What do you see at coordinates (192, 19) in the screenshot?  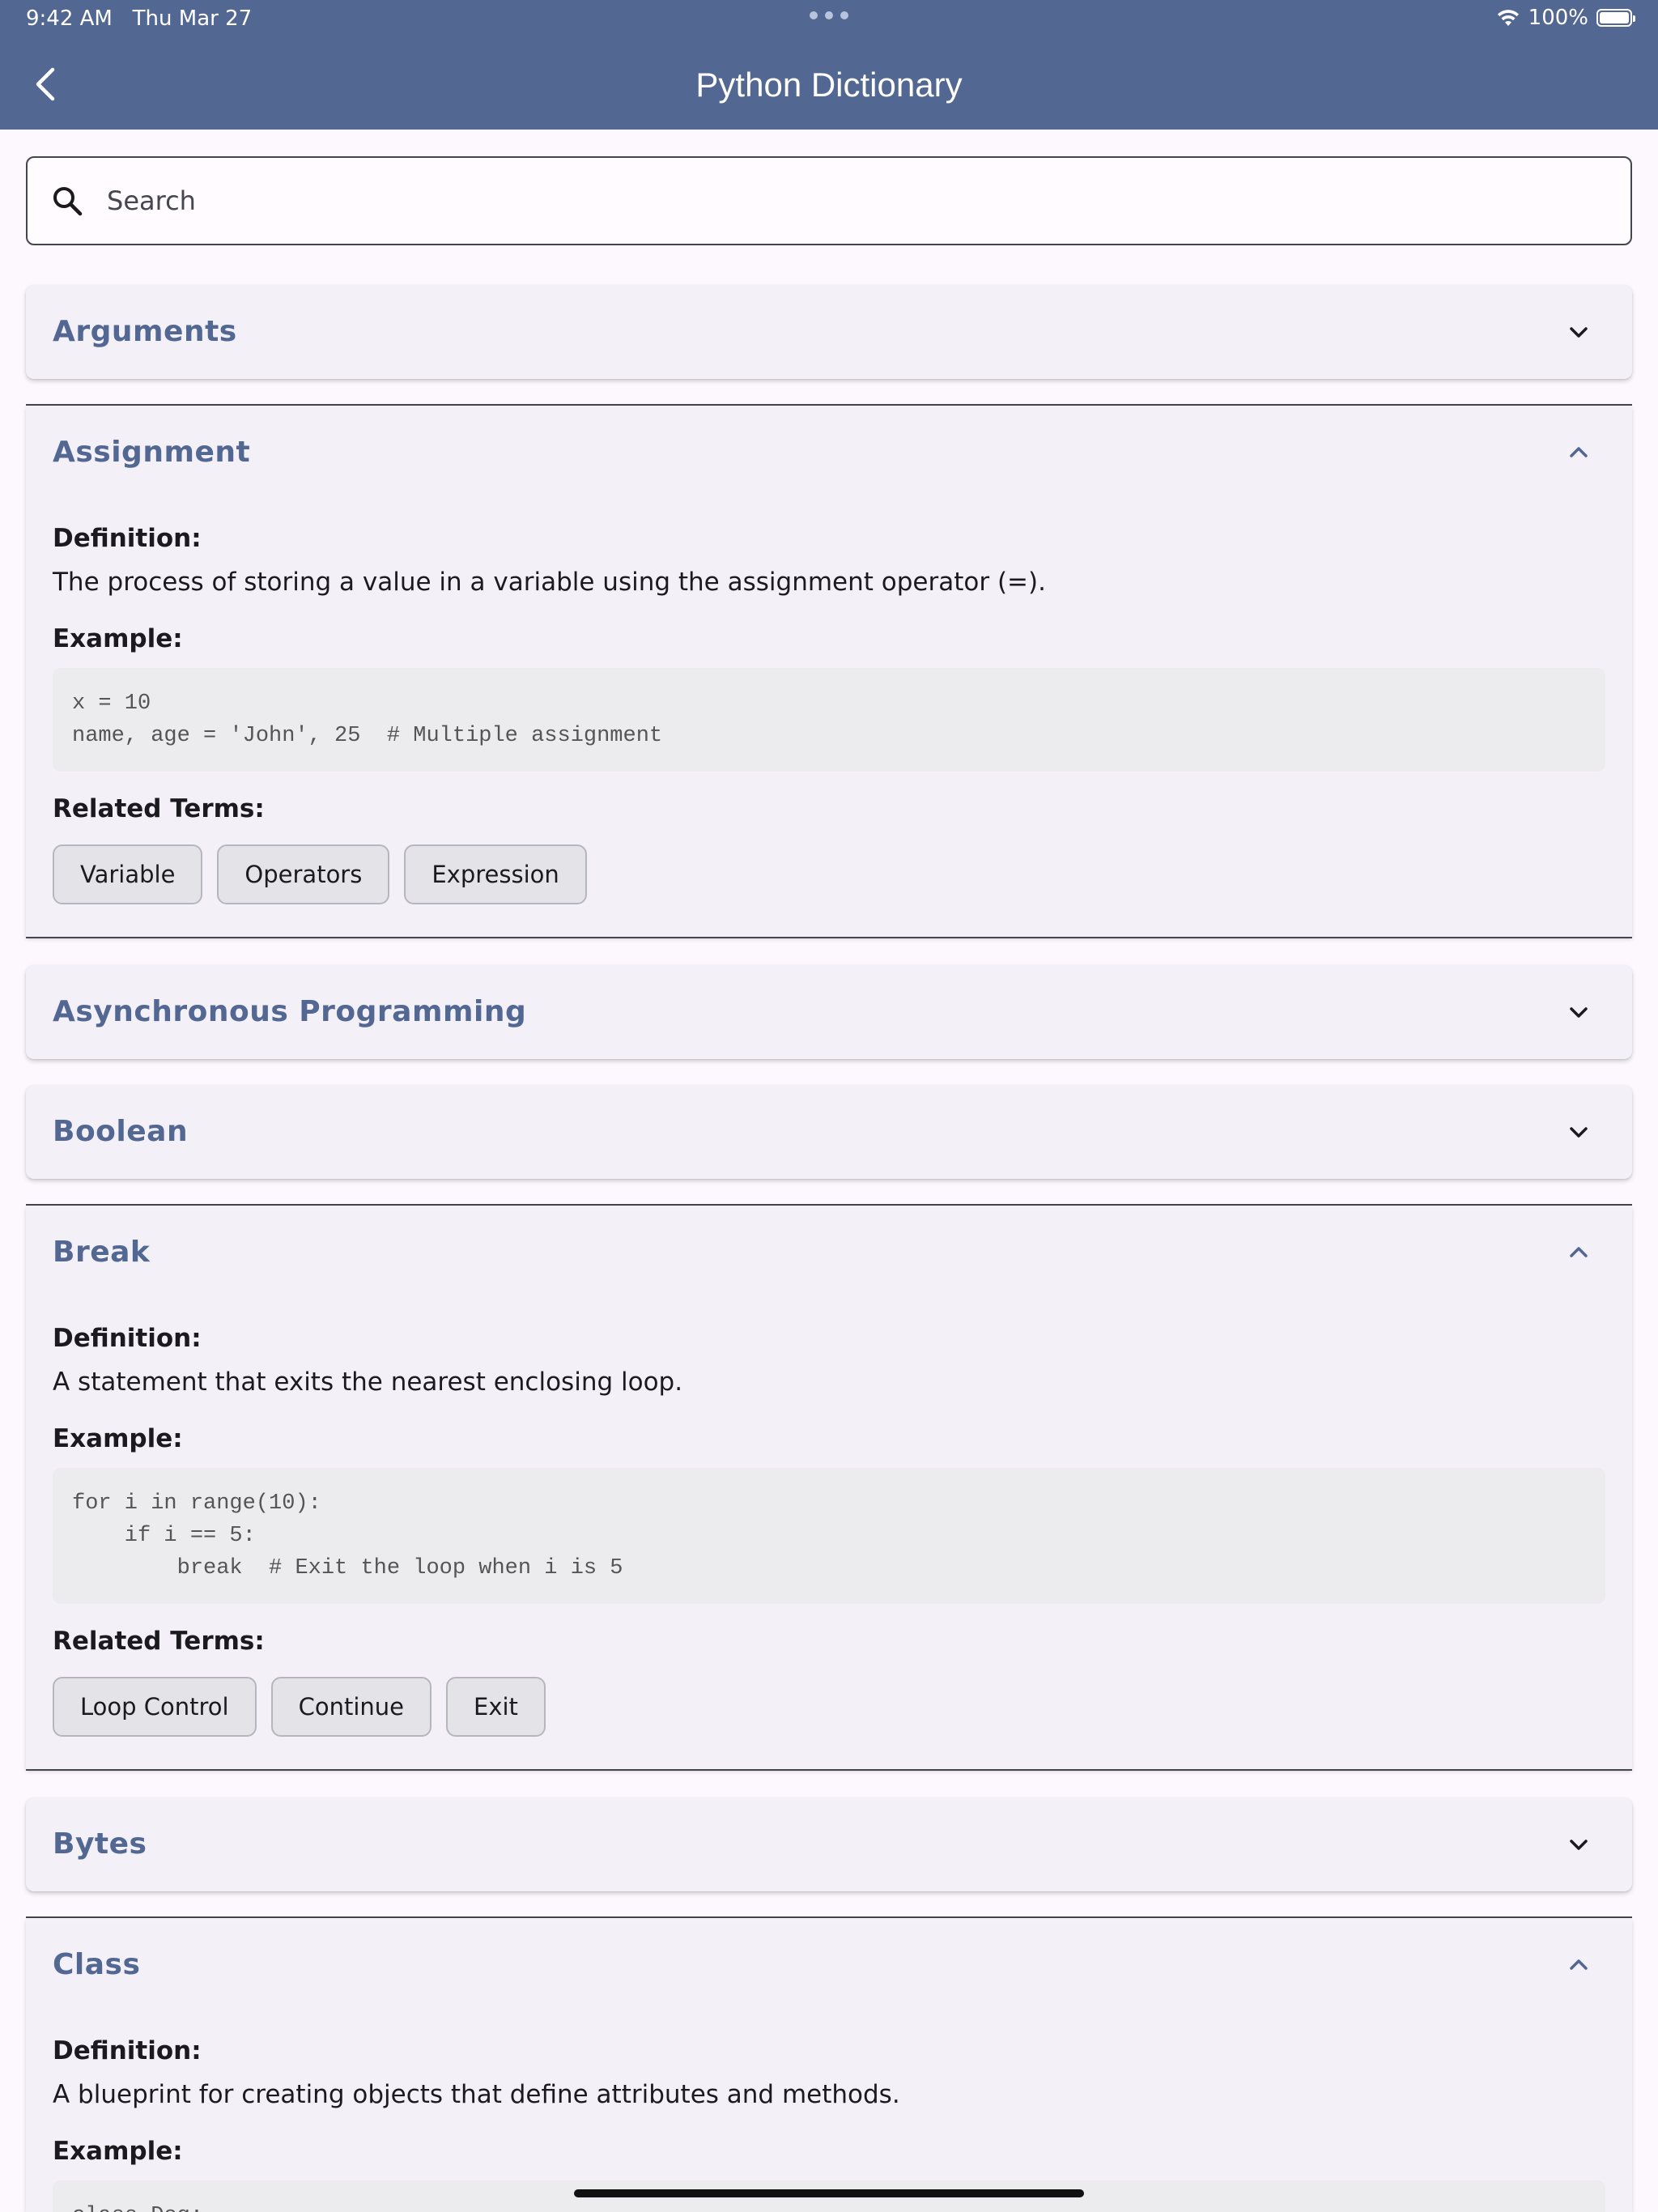 I see `status-date: Thu Mar 27` at bounding box center [192, 19].